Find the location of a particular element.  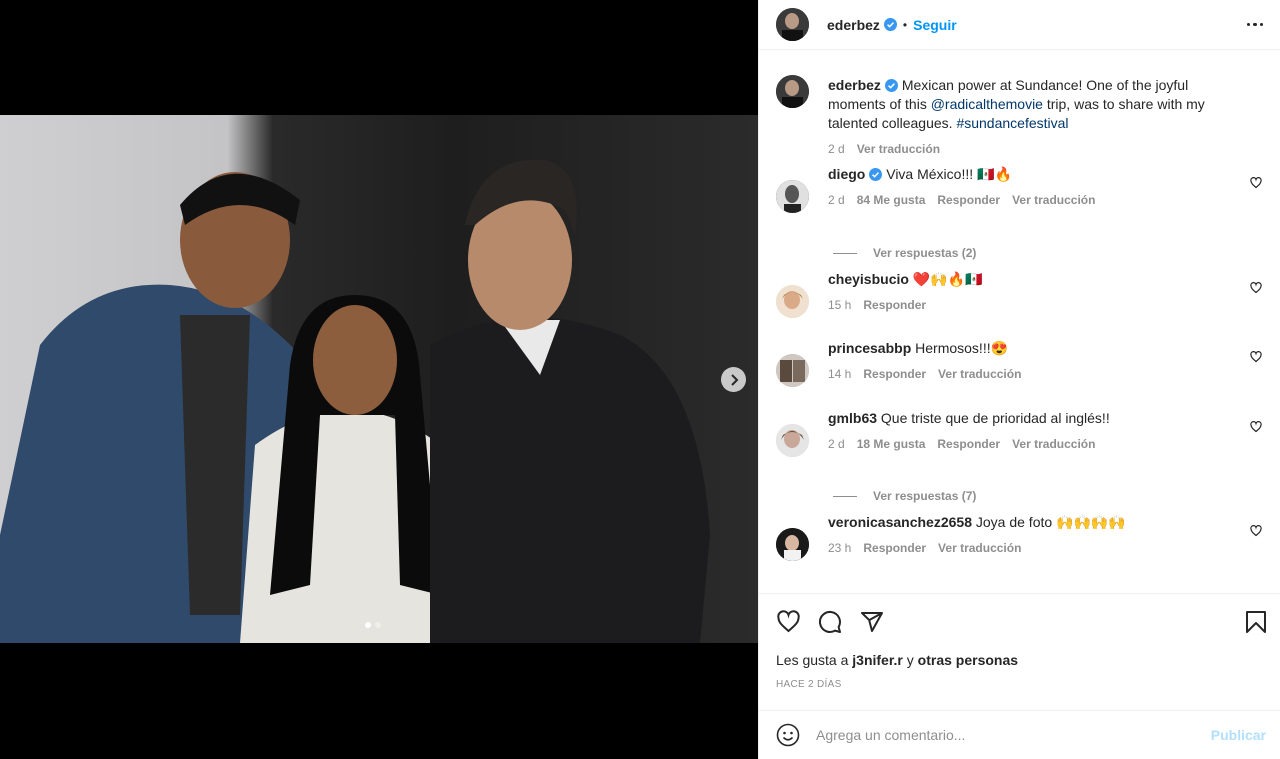

follow-button: Seguir is located at coordinates (935, 25).